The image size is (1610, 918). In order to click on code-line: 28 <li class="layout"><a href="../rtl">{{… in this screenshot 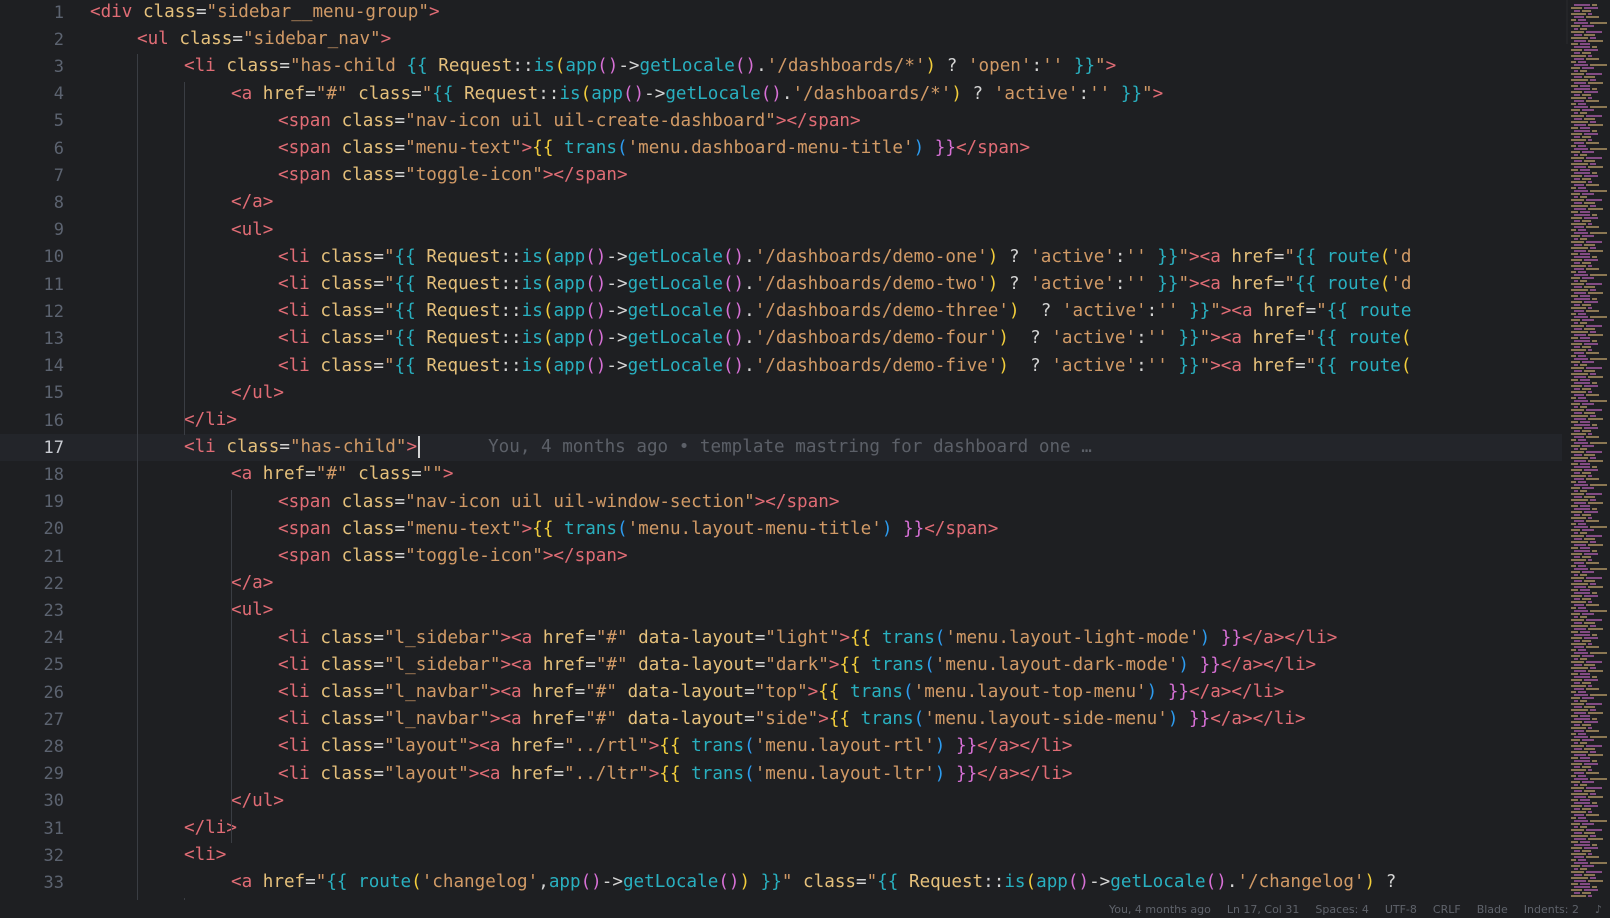, I will do `click(781, 746)`.